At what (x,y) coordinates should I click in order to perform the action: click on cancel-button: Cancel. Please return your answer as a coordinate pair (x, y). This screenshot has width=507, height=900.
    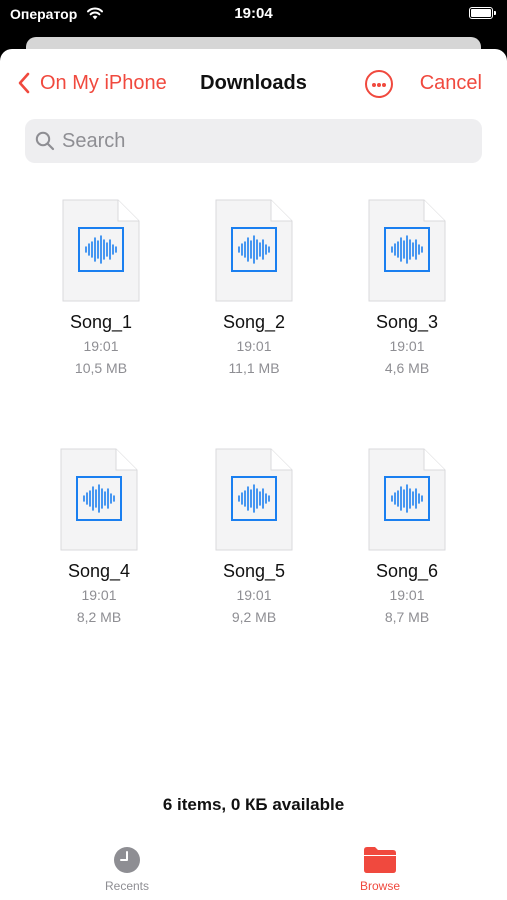
    Looking at the image, I should click on (451, 83).